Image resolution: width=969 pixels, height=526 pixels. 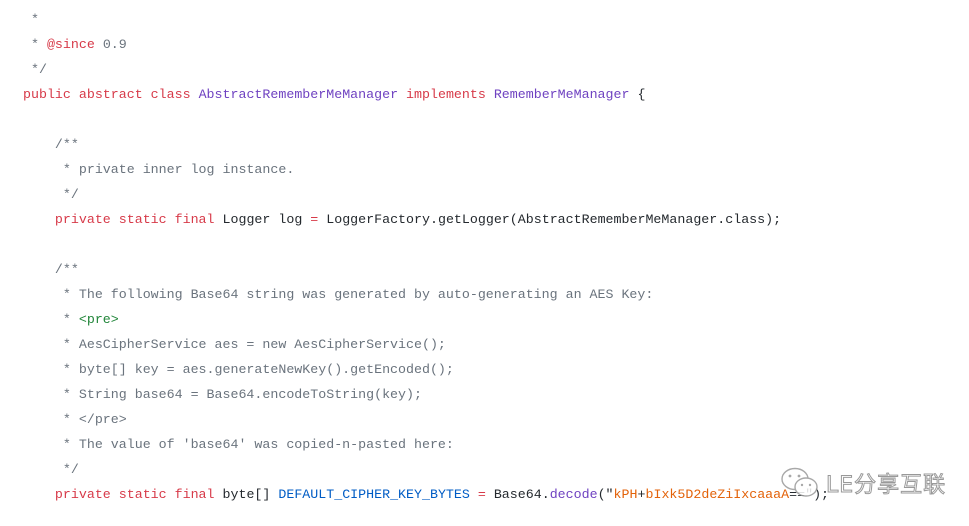 I want to click on watermark: LE分享互联, so click(x=863, y=483).